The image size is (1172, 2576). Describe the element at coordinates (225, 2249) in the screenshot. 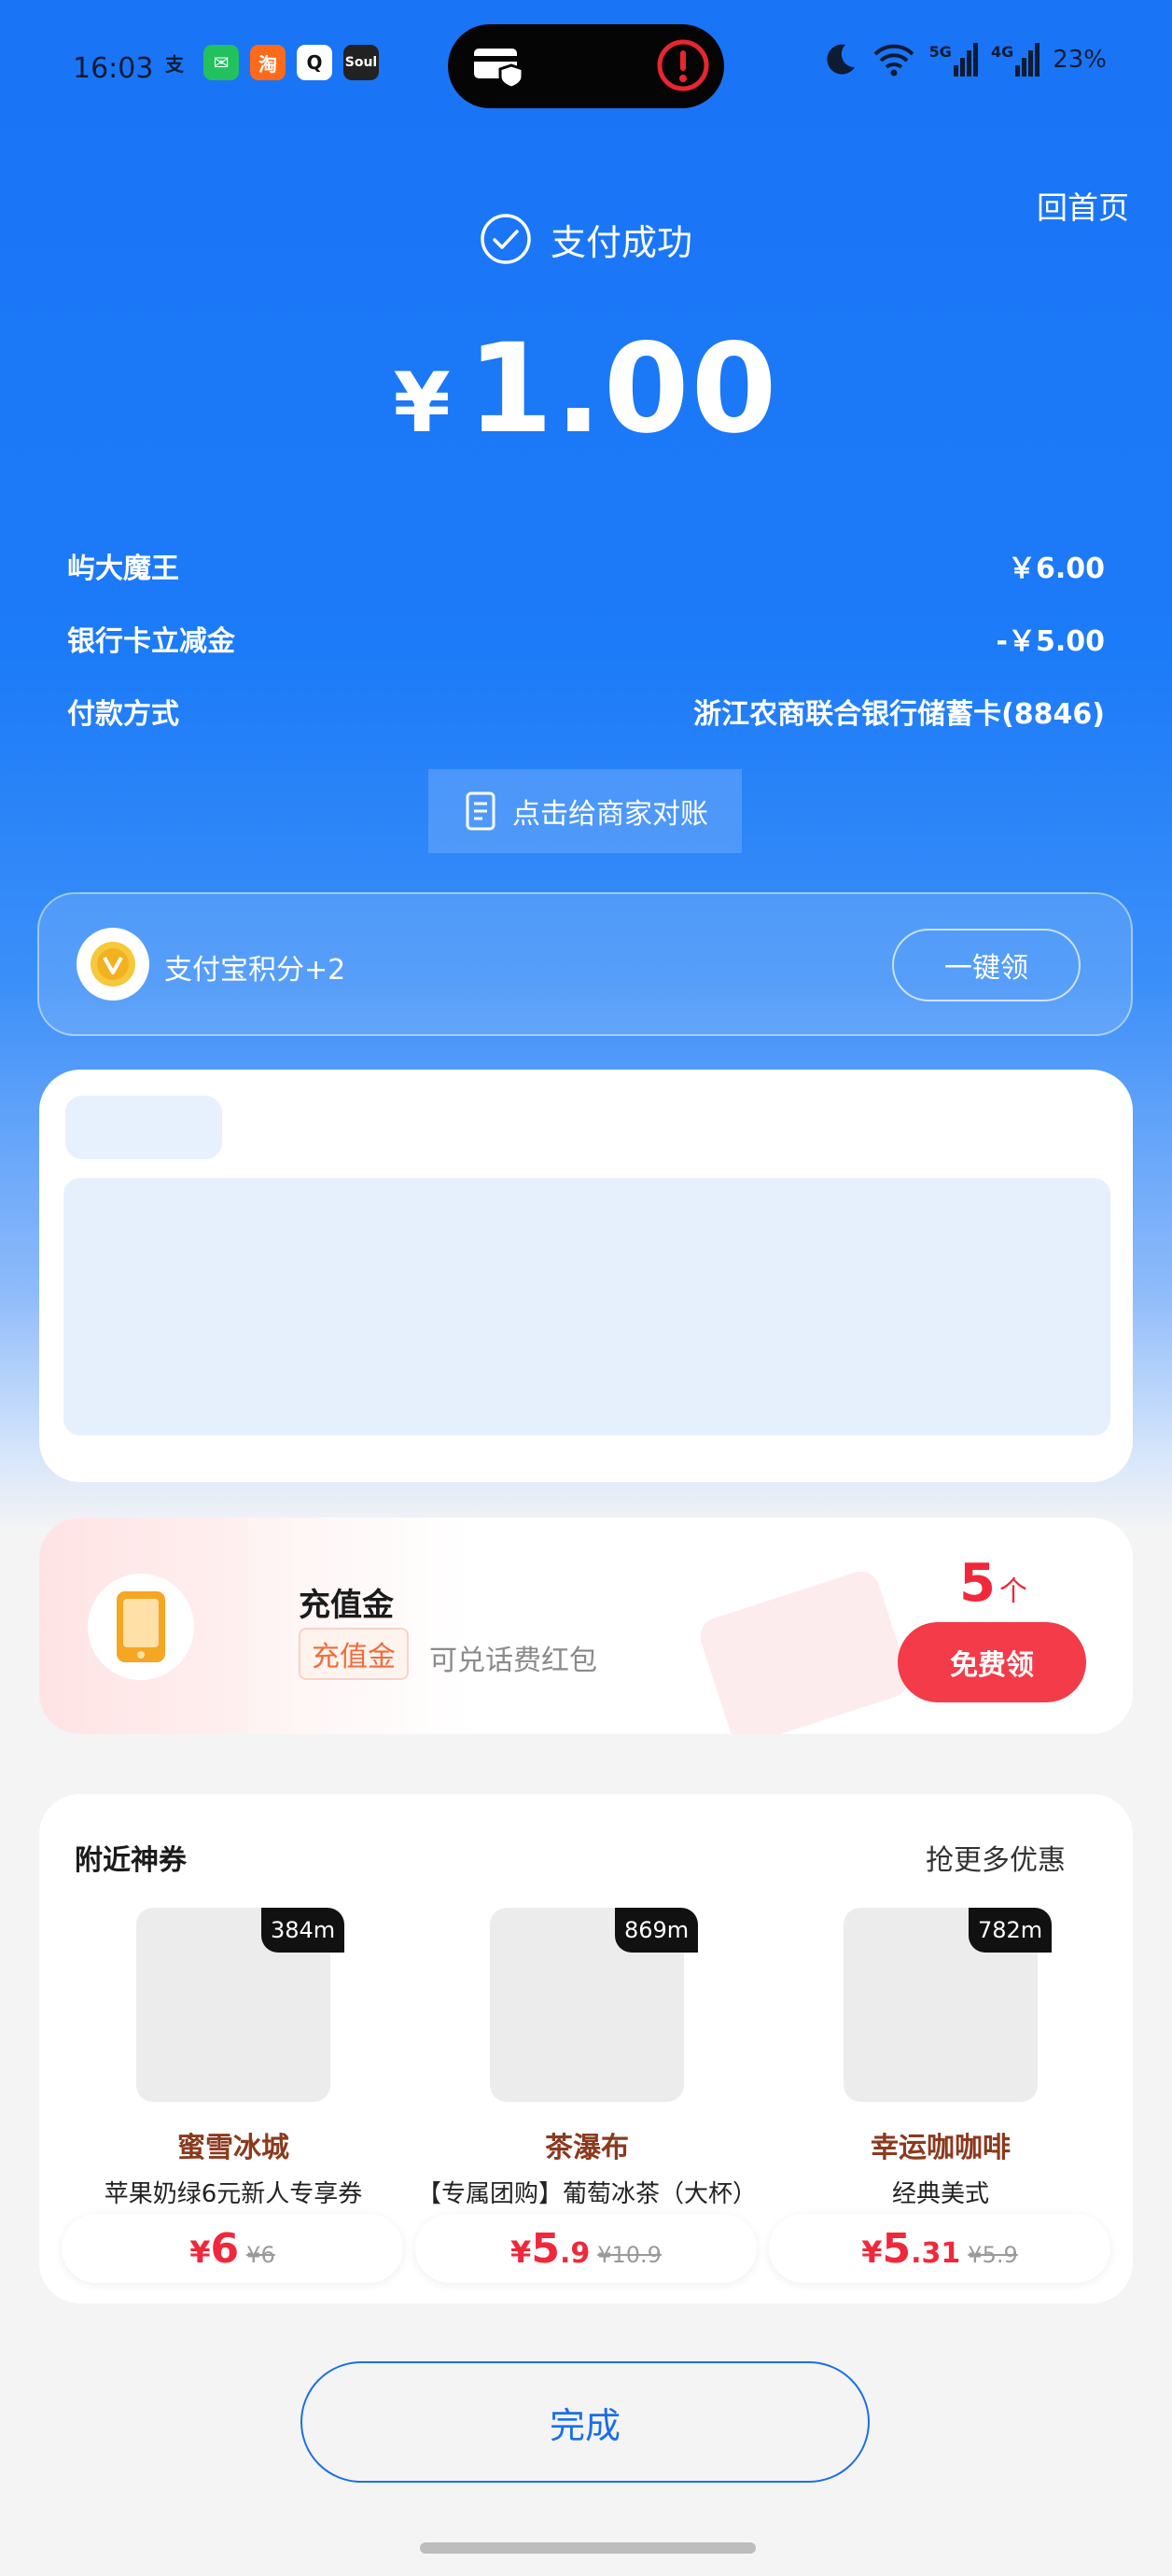

I see `price-integer: 6` at that location.